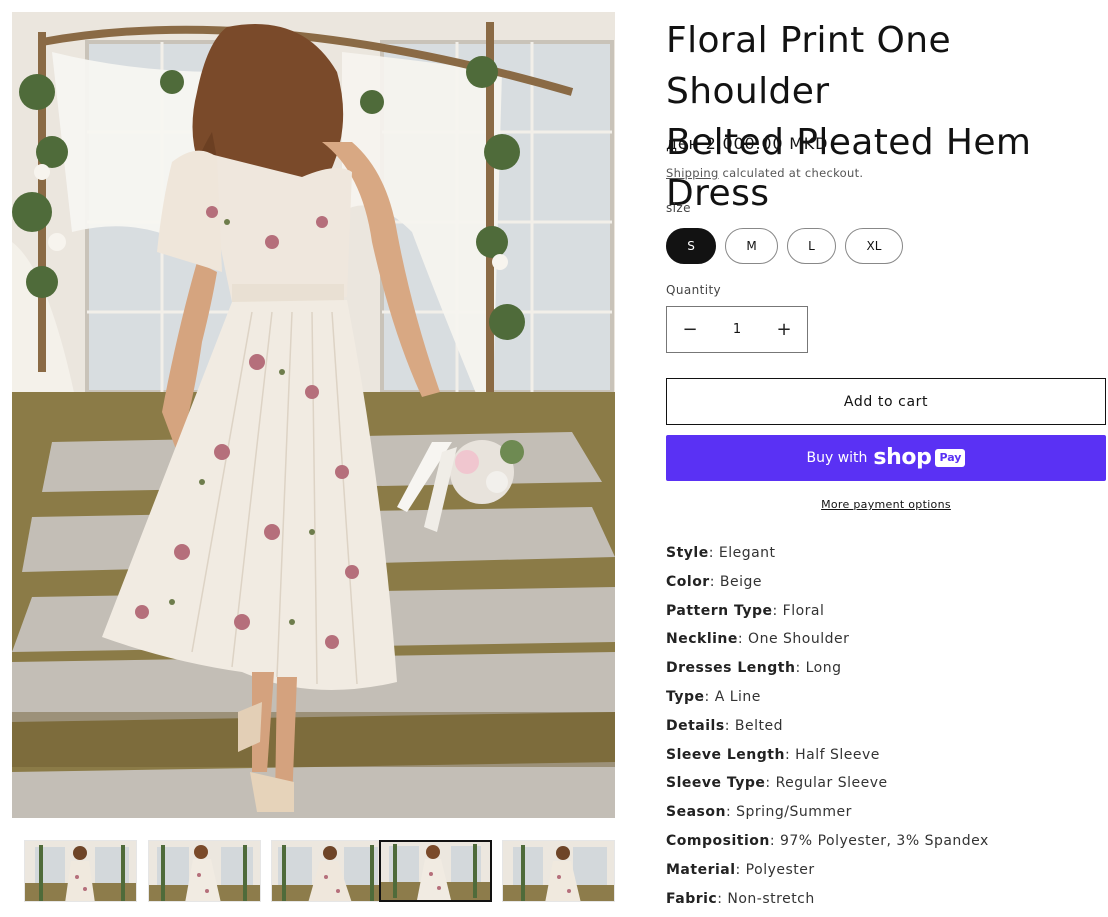 This screenshot has height=917, width=1108. I want to click on add-to-cart-button: Add to cart, so click(886, 401).